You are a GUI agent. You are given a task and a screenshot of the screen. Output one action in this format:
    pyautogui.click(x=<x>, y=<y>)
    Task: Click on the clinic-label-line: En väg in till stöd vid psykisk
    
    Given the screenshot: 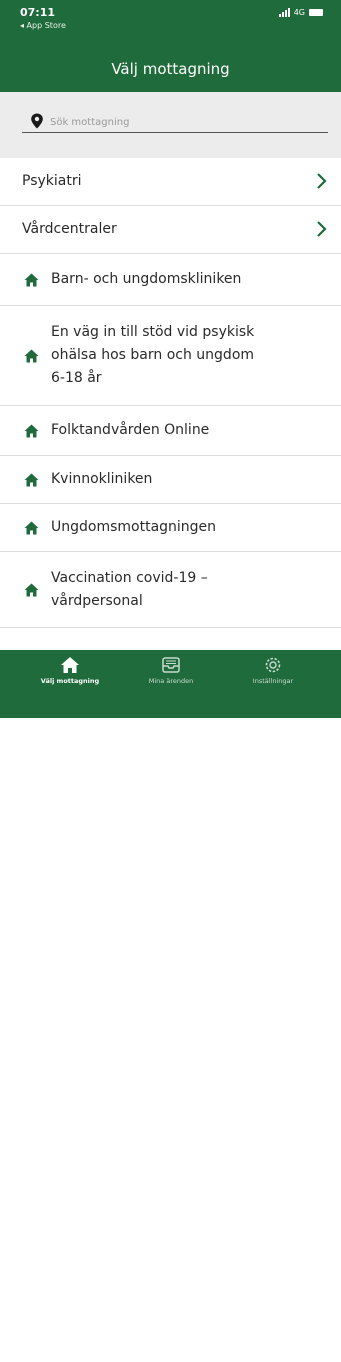 What is the action you would take?
    pyautogui.click(x=153, y=332)
    